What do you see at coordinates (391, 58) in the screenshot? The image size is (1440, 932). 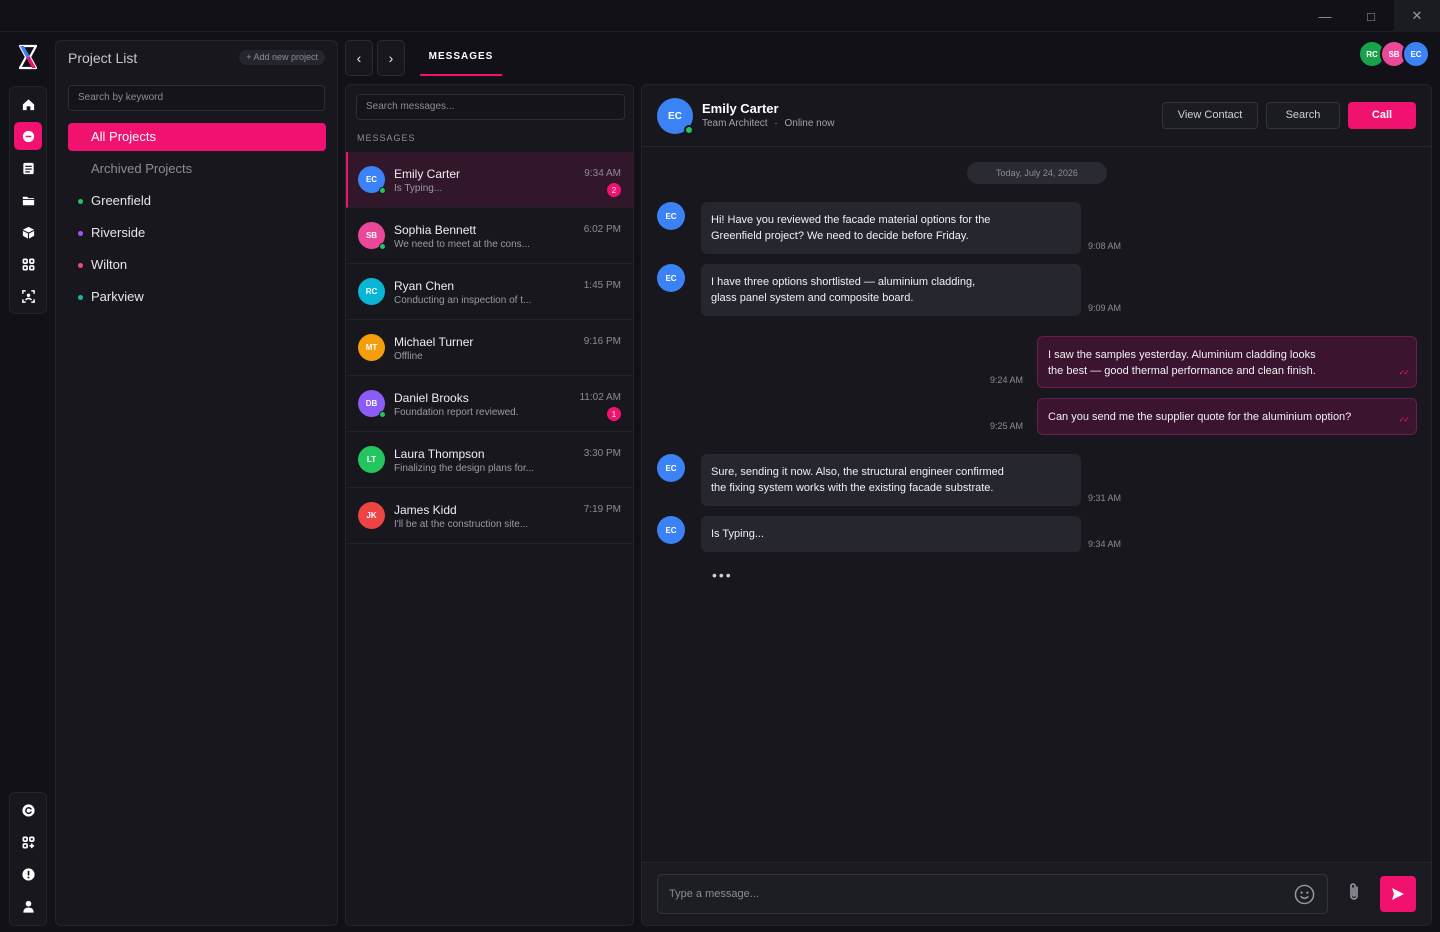 I see `forward-button: ›` at bounding box center [391, 58].